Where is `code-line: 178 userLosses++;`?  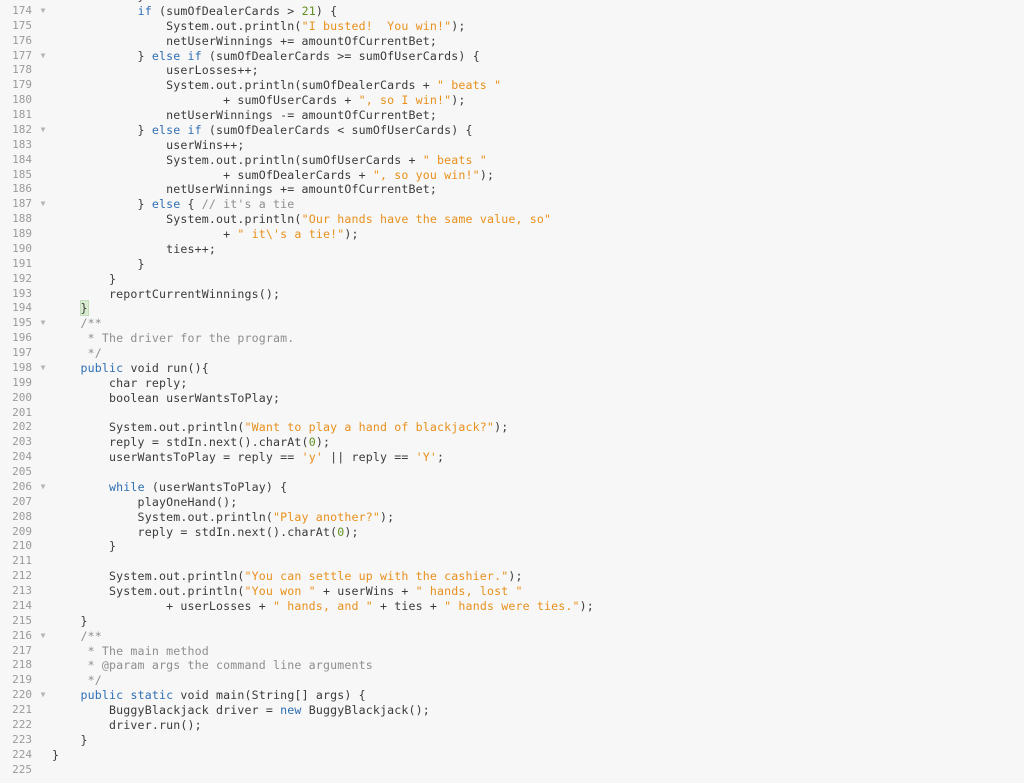 code-line: 178 userLosses++; is located at coordinates (512, 70).